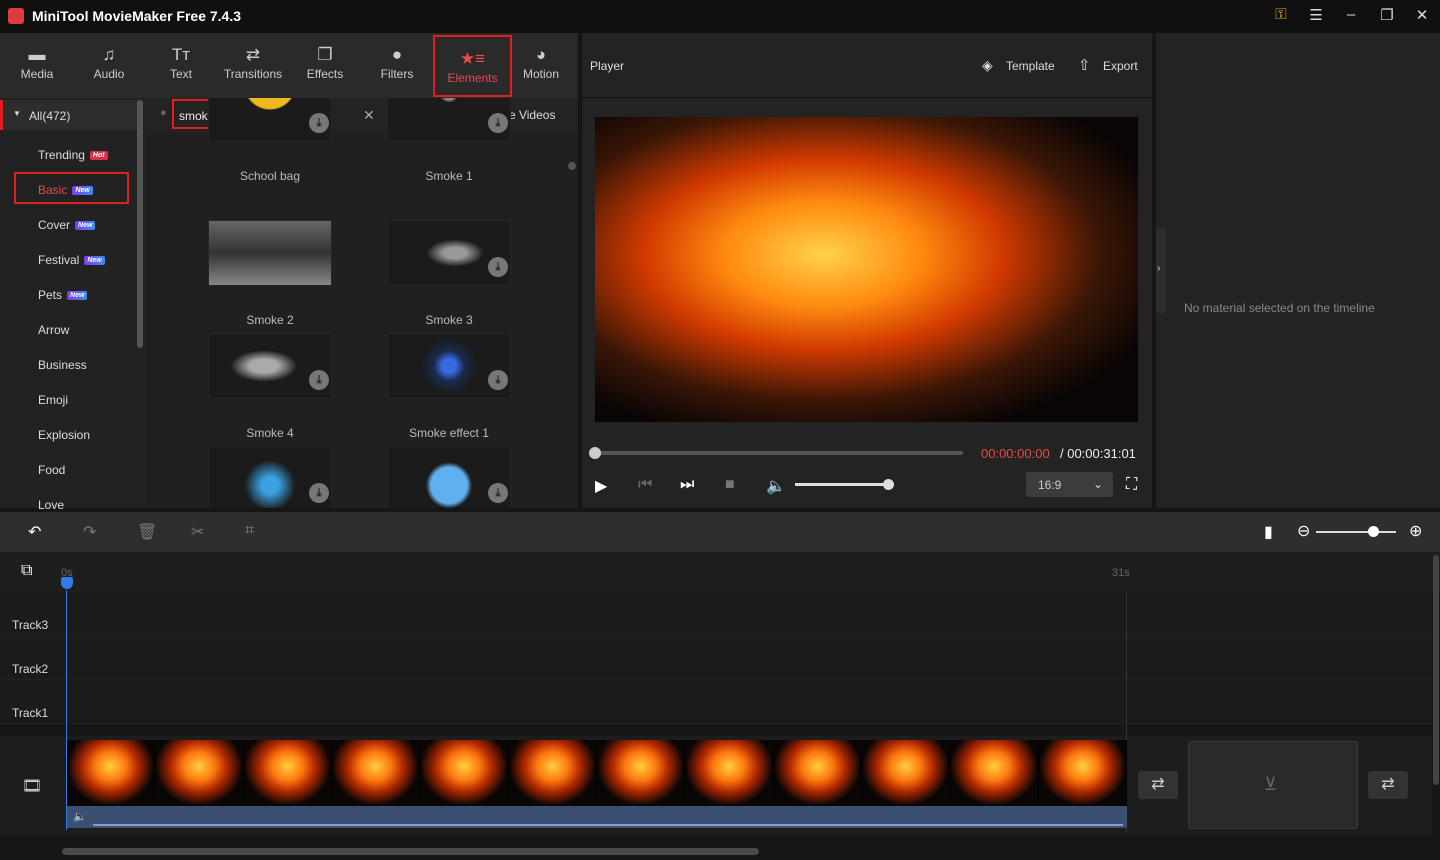 Image resolution: width=1440 pixels, height=860 pixels. Describe the element at coordinates (17, 113) in the screenshot. I see `caret-down-icon: ▼` at that location.